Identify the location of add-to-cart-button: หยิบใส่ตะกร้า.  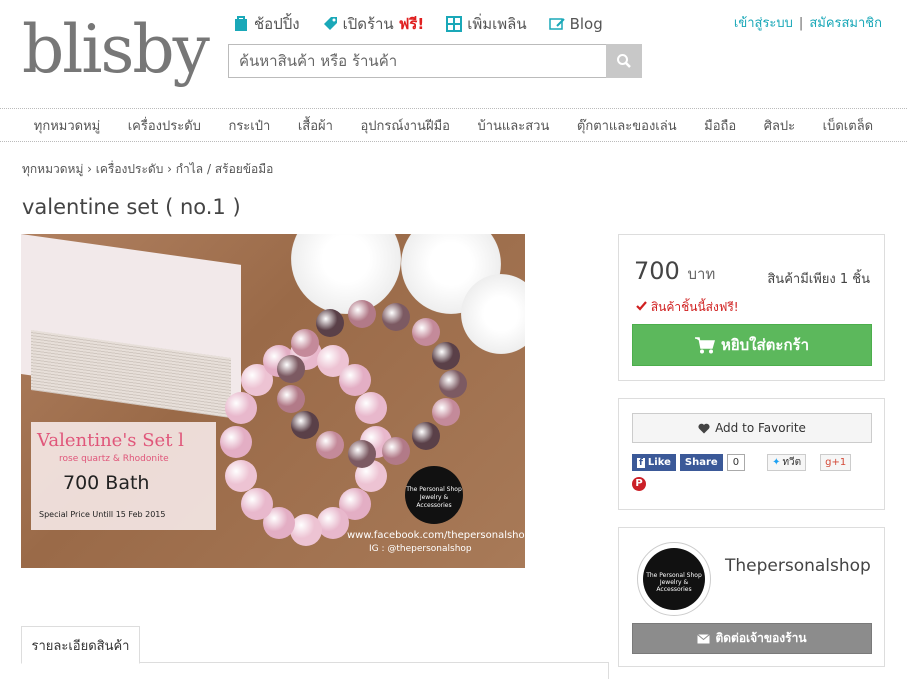
(752, 345).